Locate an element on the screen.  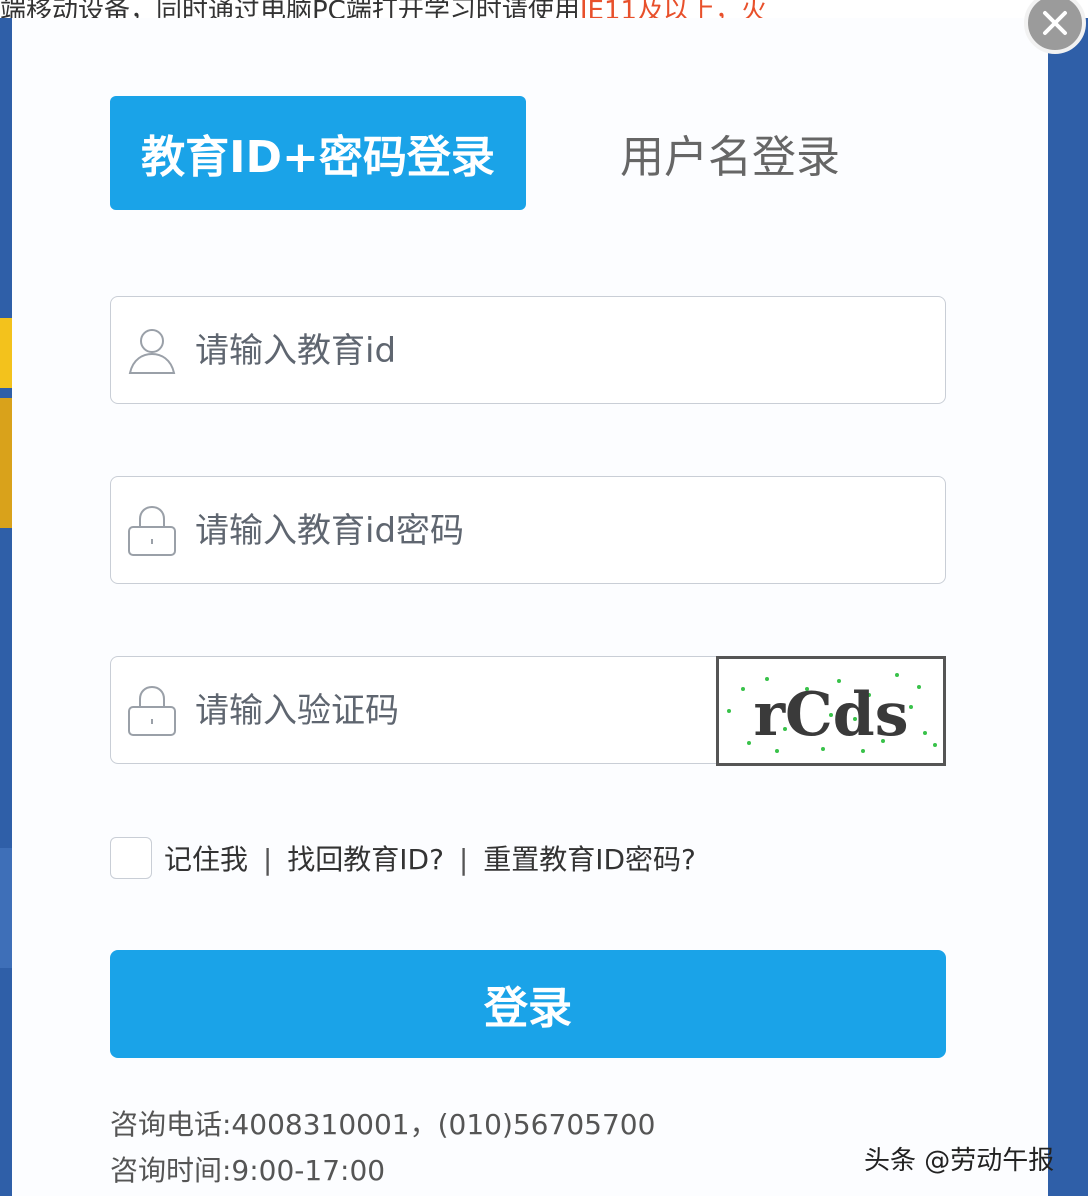
login-button: 登录 is located at coordinates (528, 1004).